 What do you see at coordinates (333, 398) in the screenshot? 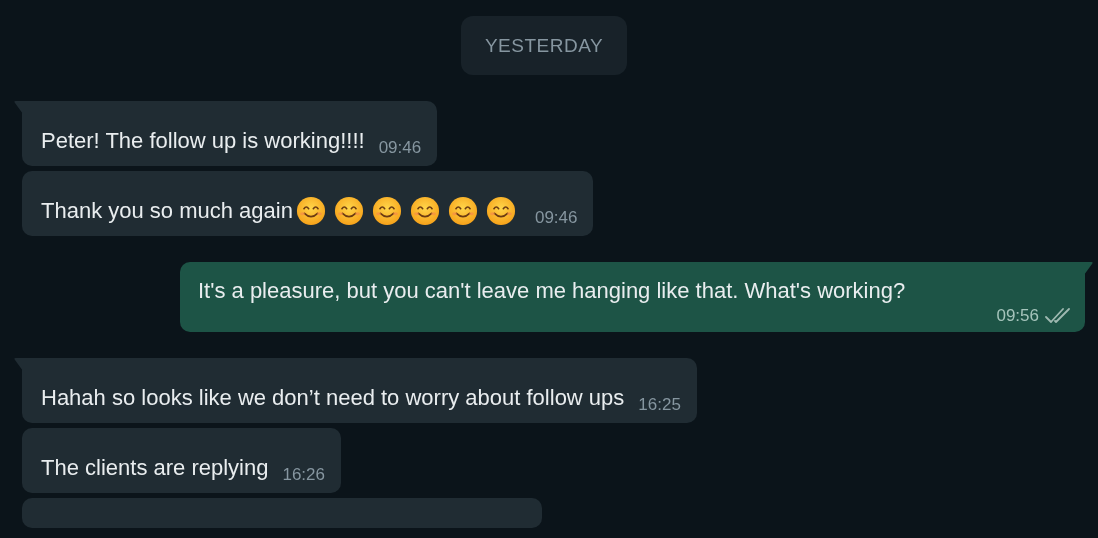
I see `message-text: Hahah so looks like we don’t need to worry about follow ups` at bounding box center [333, 398].